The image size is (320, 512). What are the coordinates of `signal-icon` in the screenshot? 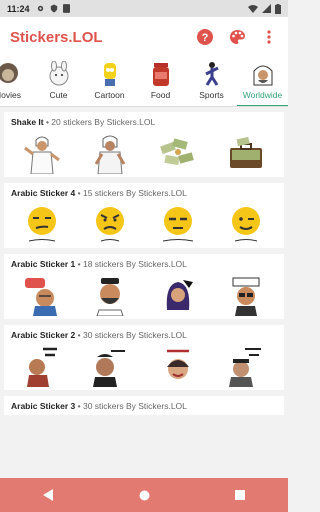 It's located at (266, 8).